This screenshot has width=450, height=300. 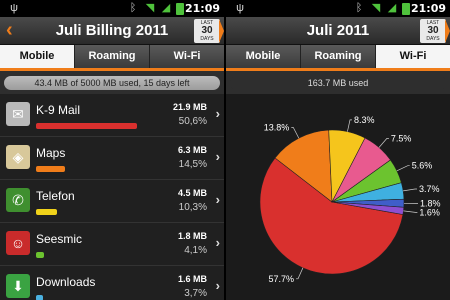 I want to click on app-percent: 3,7%, so click(x=195, y=293).